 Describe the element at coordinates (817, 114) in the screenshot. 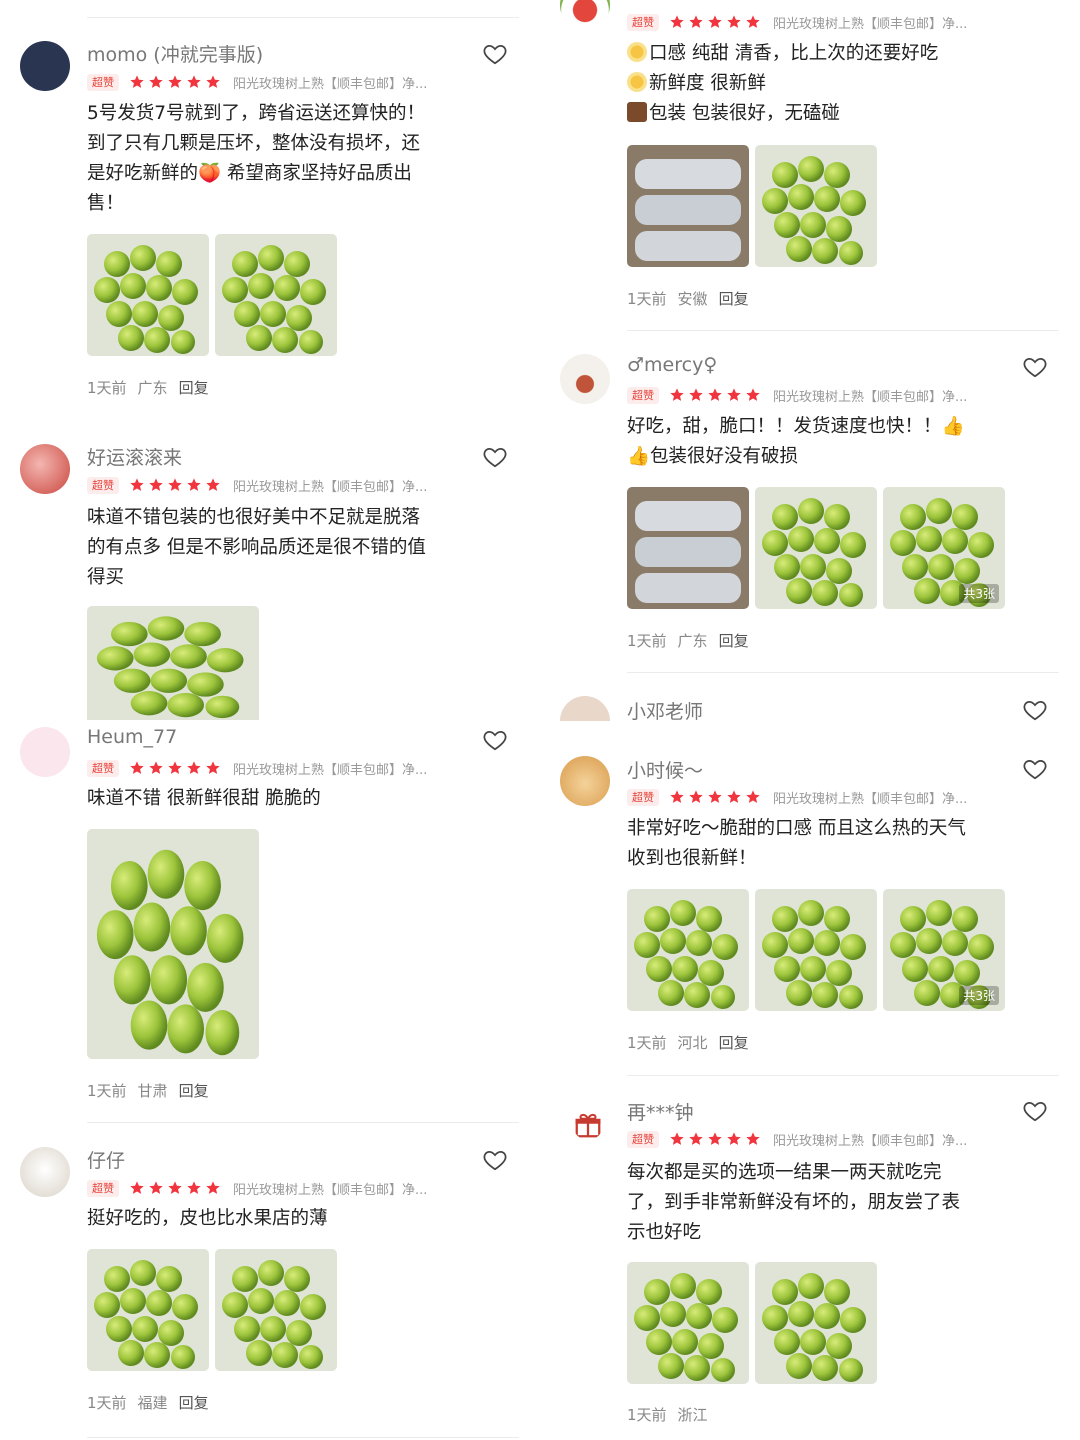

I see `text-line: 包装 包装很好，无磕碰` at that location.